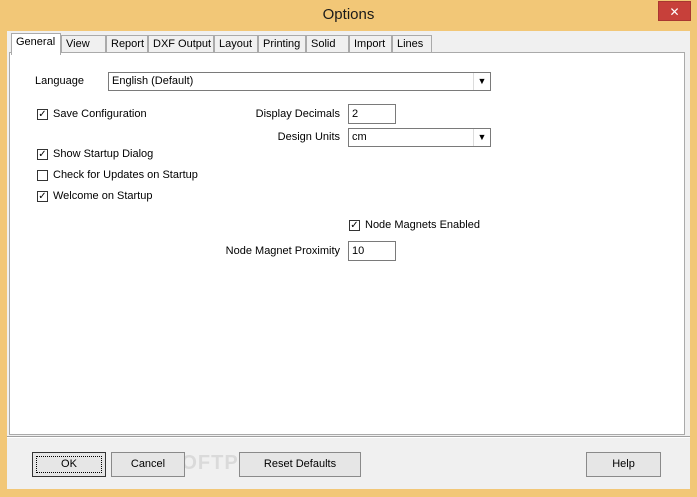 This screenshot has width=697, height=497. What do you see at coordinates (370, 44) in the screenshot?
I see `tab-import: Import` at bounding box center [370, 44].